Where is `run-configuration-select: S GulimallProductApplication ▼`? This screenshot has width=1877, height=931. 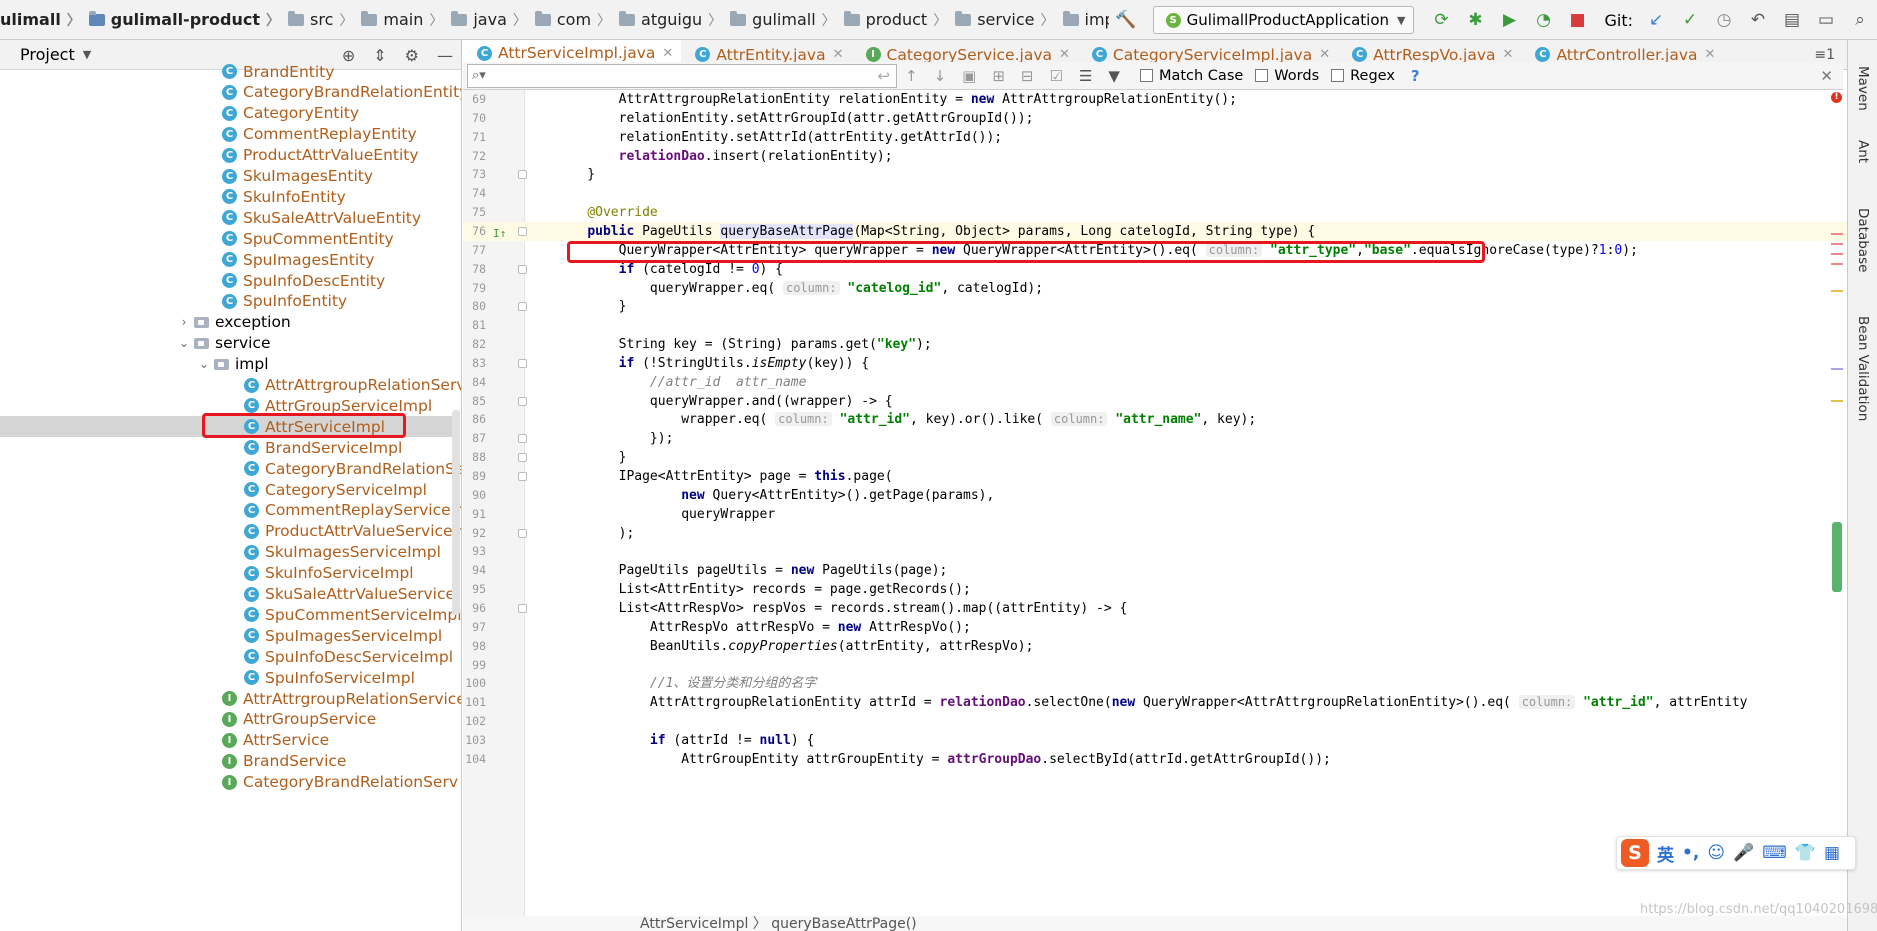
run-configuration-select: S GulimallProductApplication ▼ is located at coordinates (1283, 20).